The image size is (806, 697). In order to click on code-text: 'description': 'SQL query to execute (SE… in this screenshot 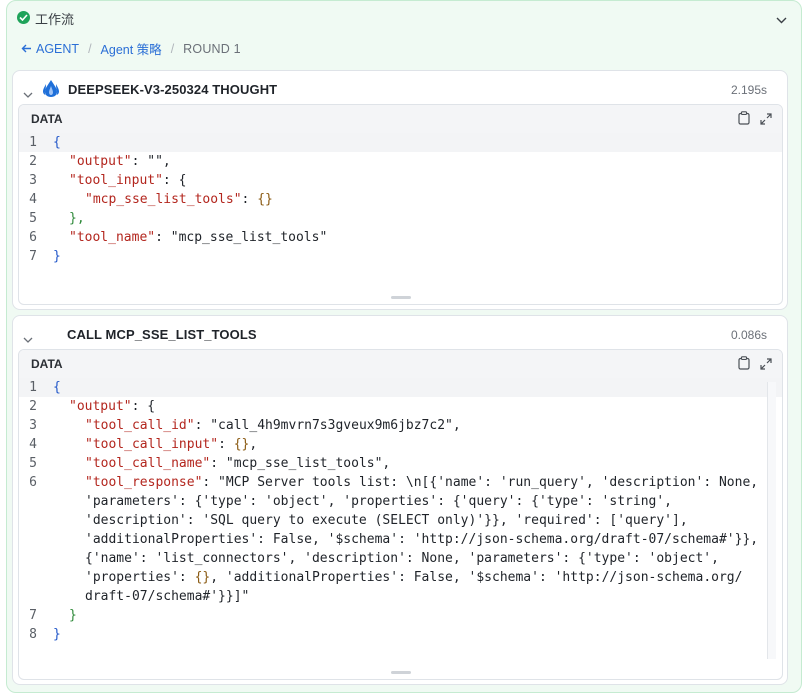, I will do `click(386, 520)`.